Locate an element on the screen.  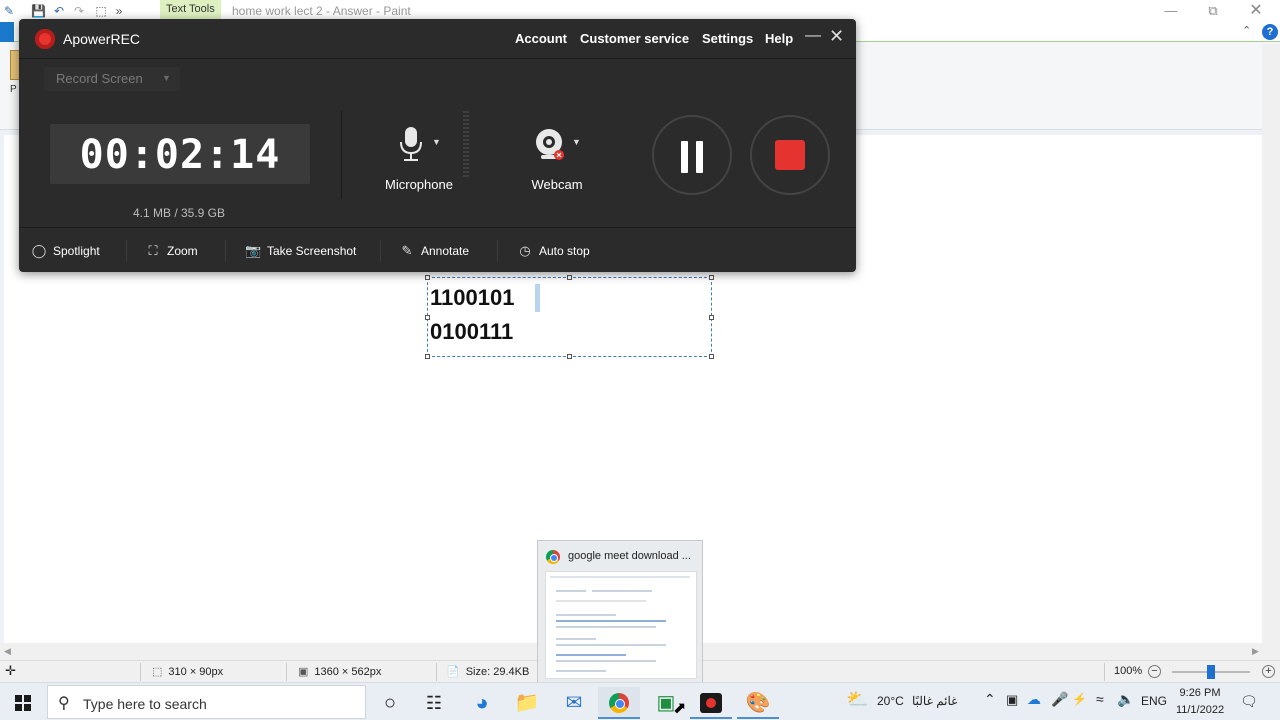
recorder-minimize-icon: — is located at coordinates (813, 36).